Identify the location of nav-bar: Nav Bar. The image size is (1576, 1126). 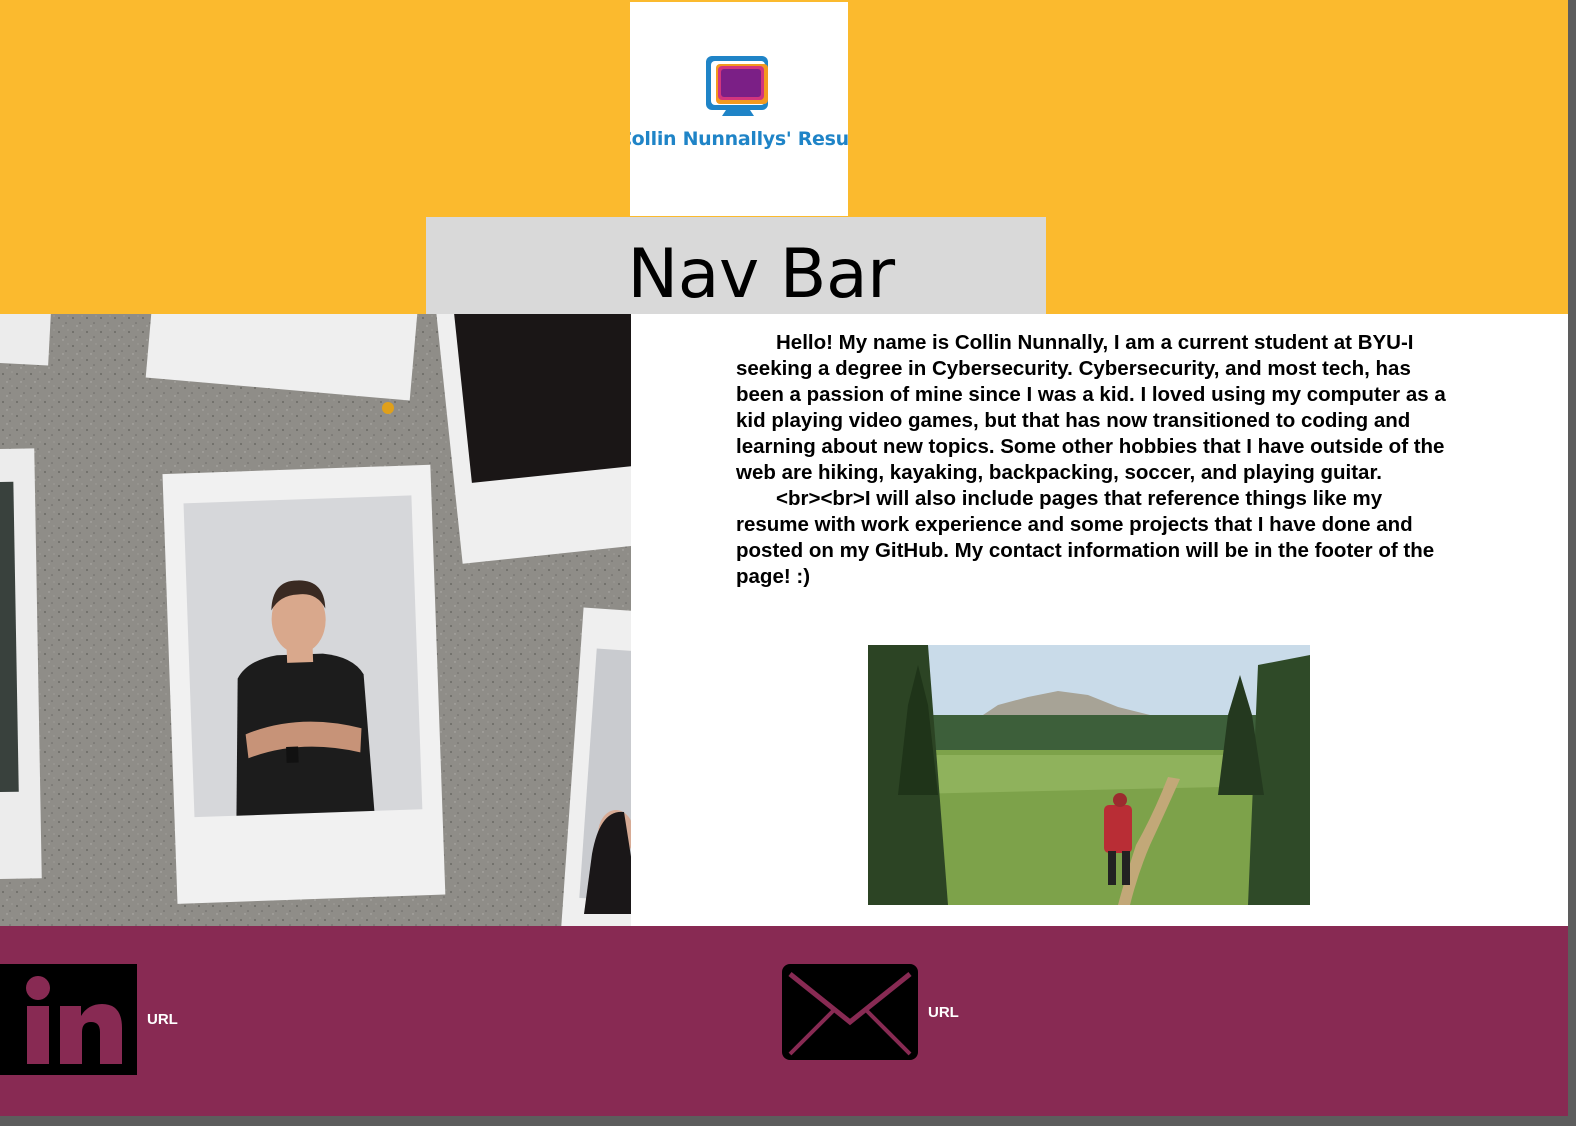
(736, 265).